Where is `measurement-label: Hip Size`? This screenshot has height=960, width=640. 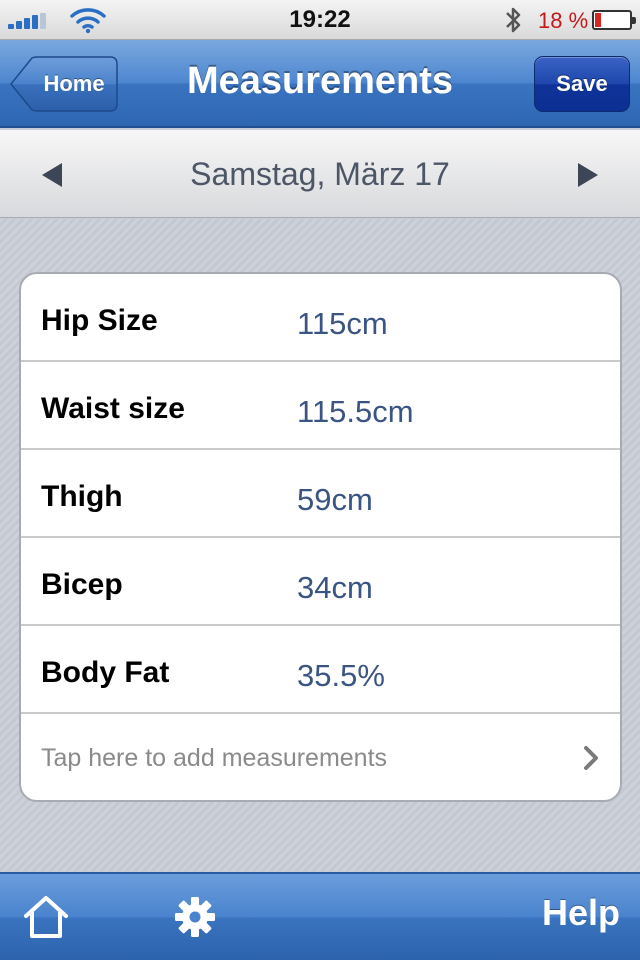 measurement-label: Hip Size is located at coordinates (99, 320).